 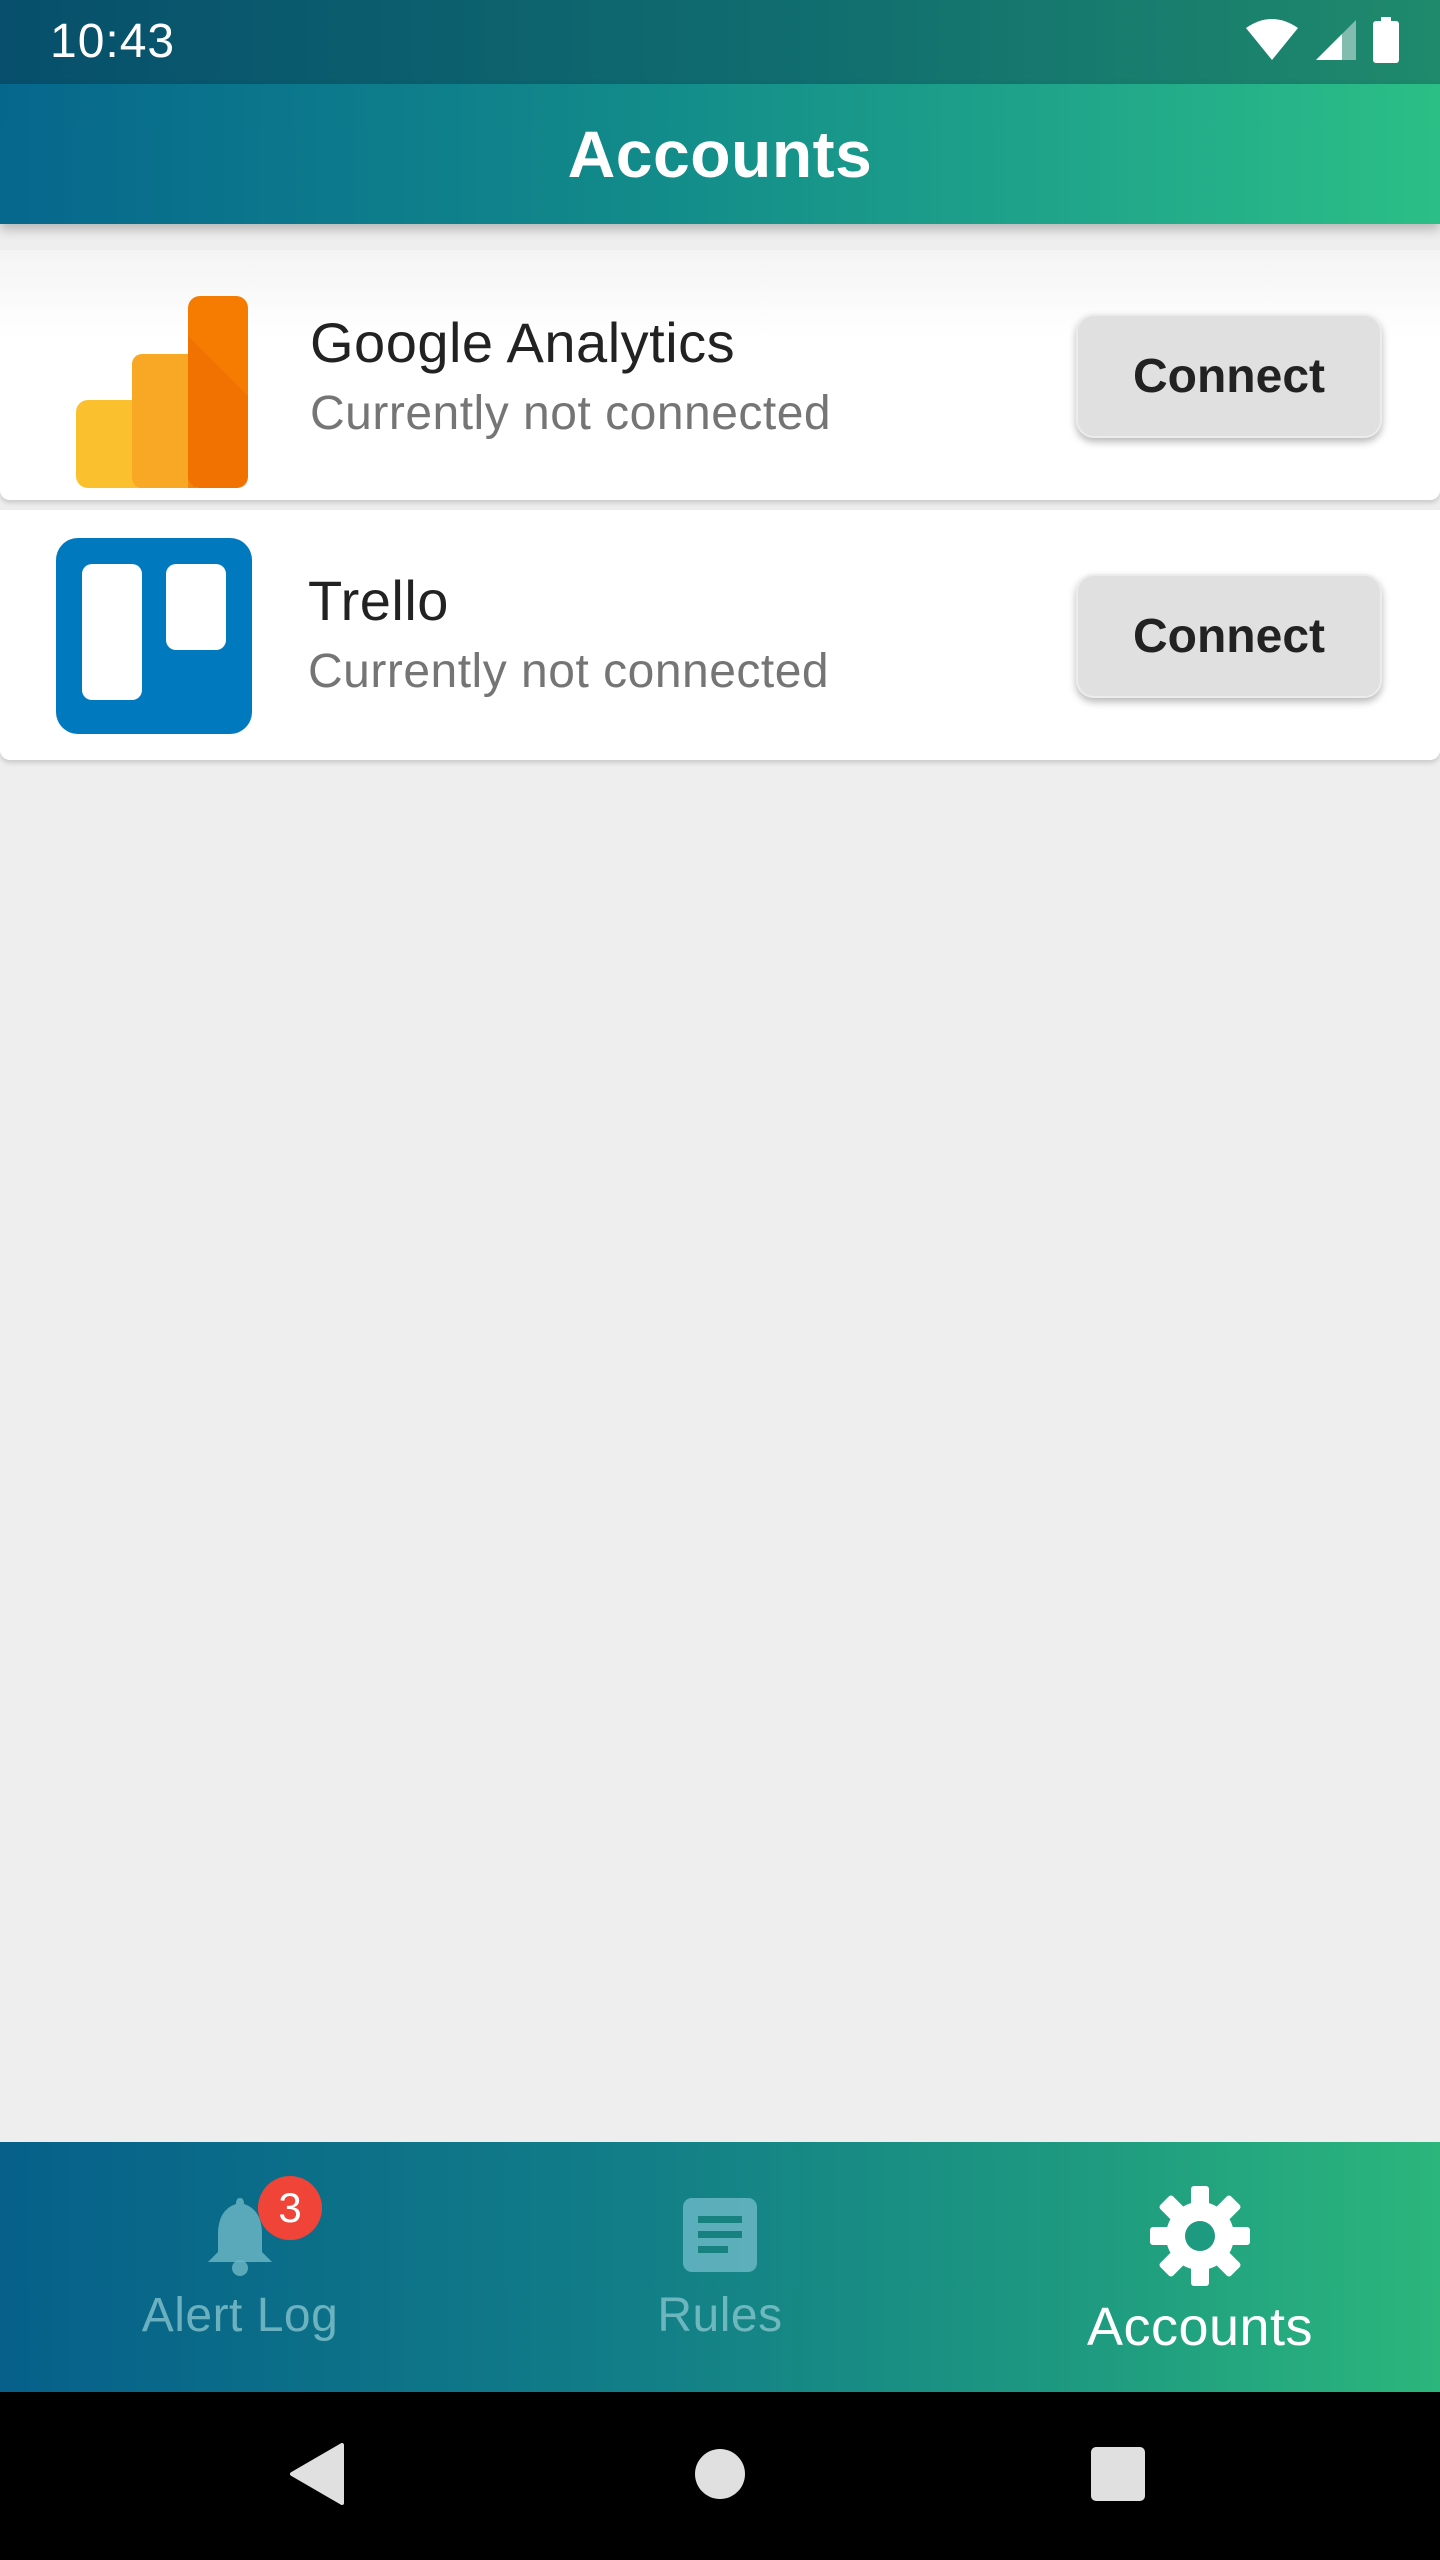 I want to click on account-name: Trello, so click(x=378, y=600).